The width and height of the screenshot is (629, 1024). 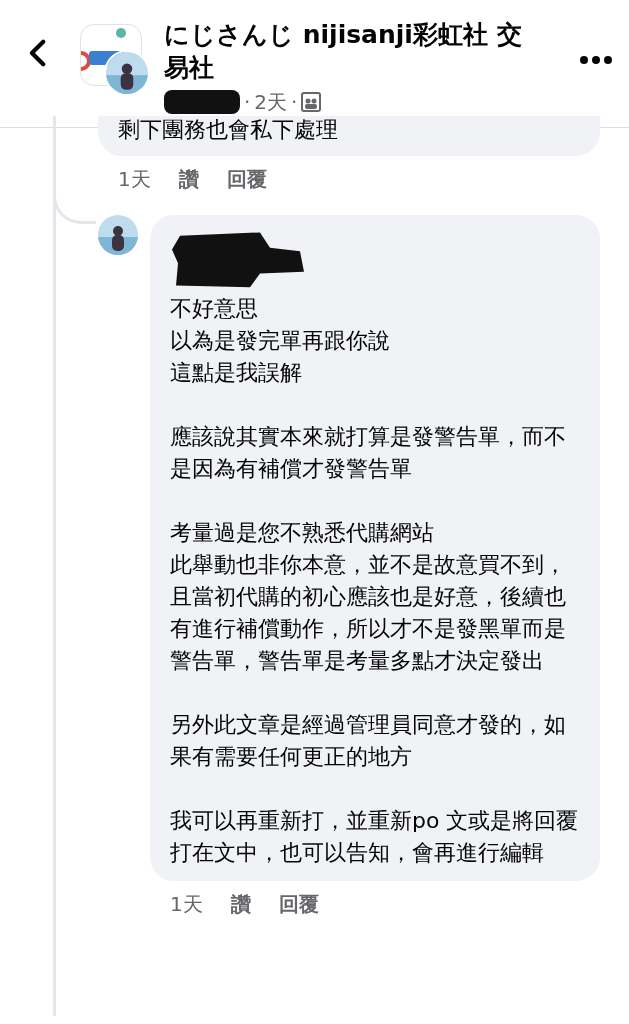 What do you see at coordinates (596, 60) in the screenshot?
I see `more-icon` at bounding box center [596, 60].